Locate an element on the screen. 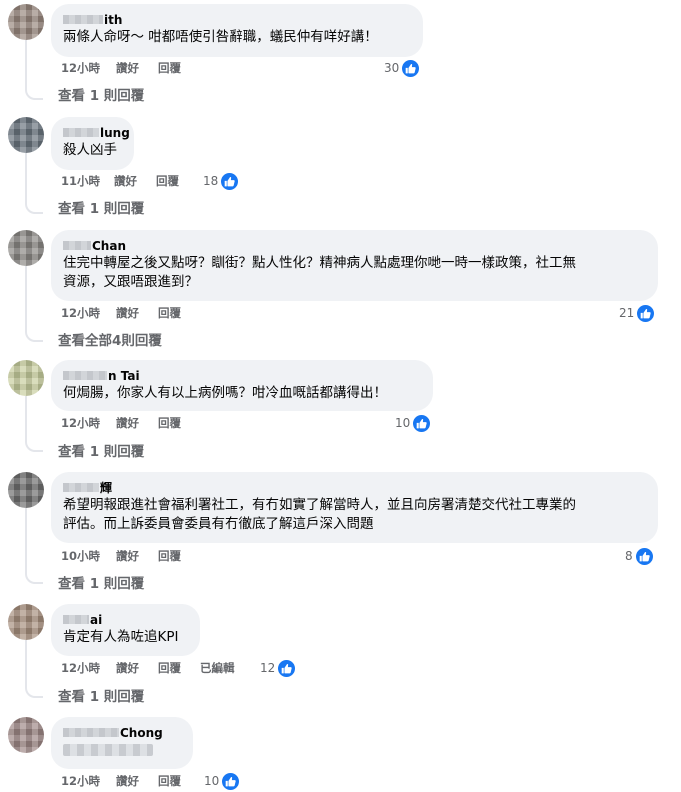 The width and height of the screenshot is (681, 792). obscured-comment-text is located at coordinates (108, 750).